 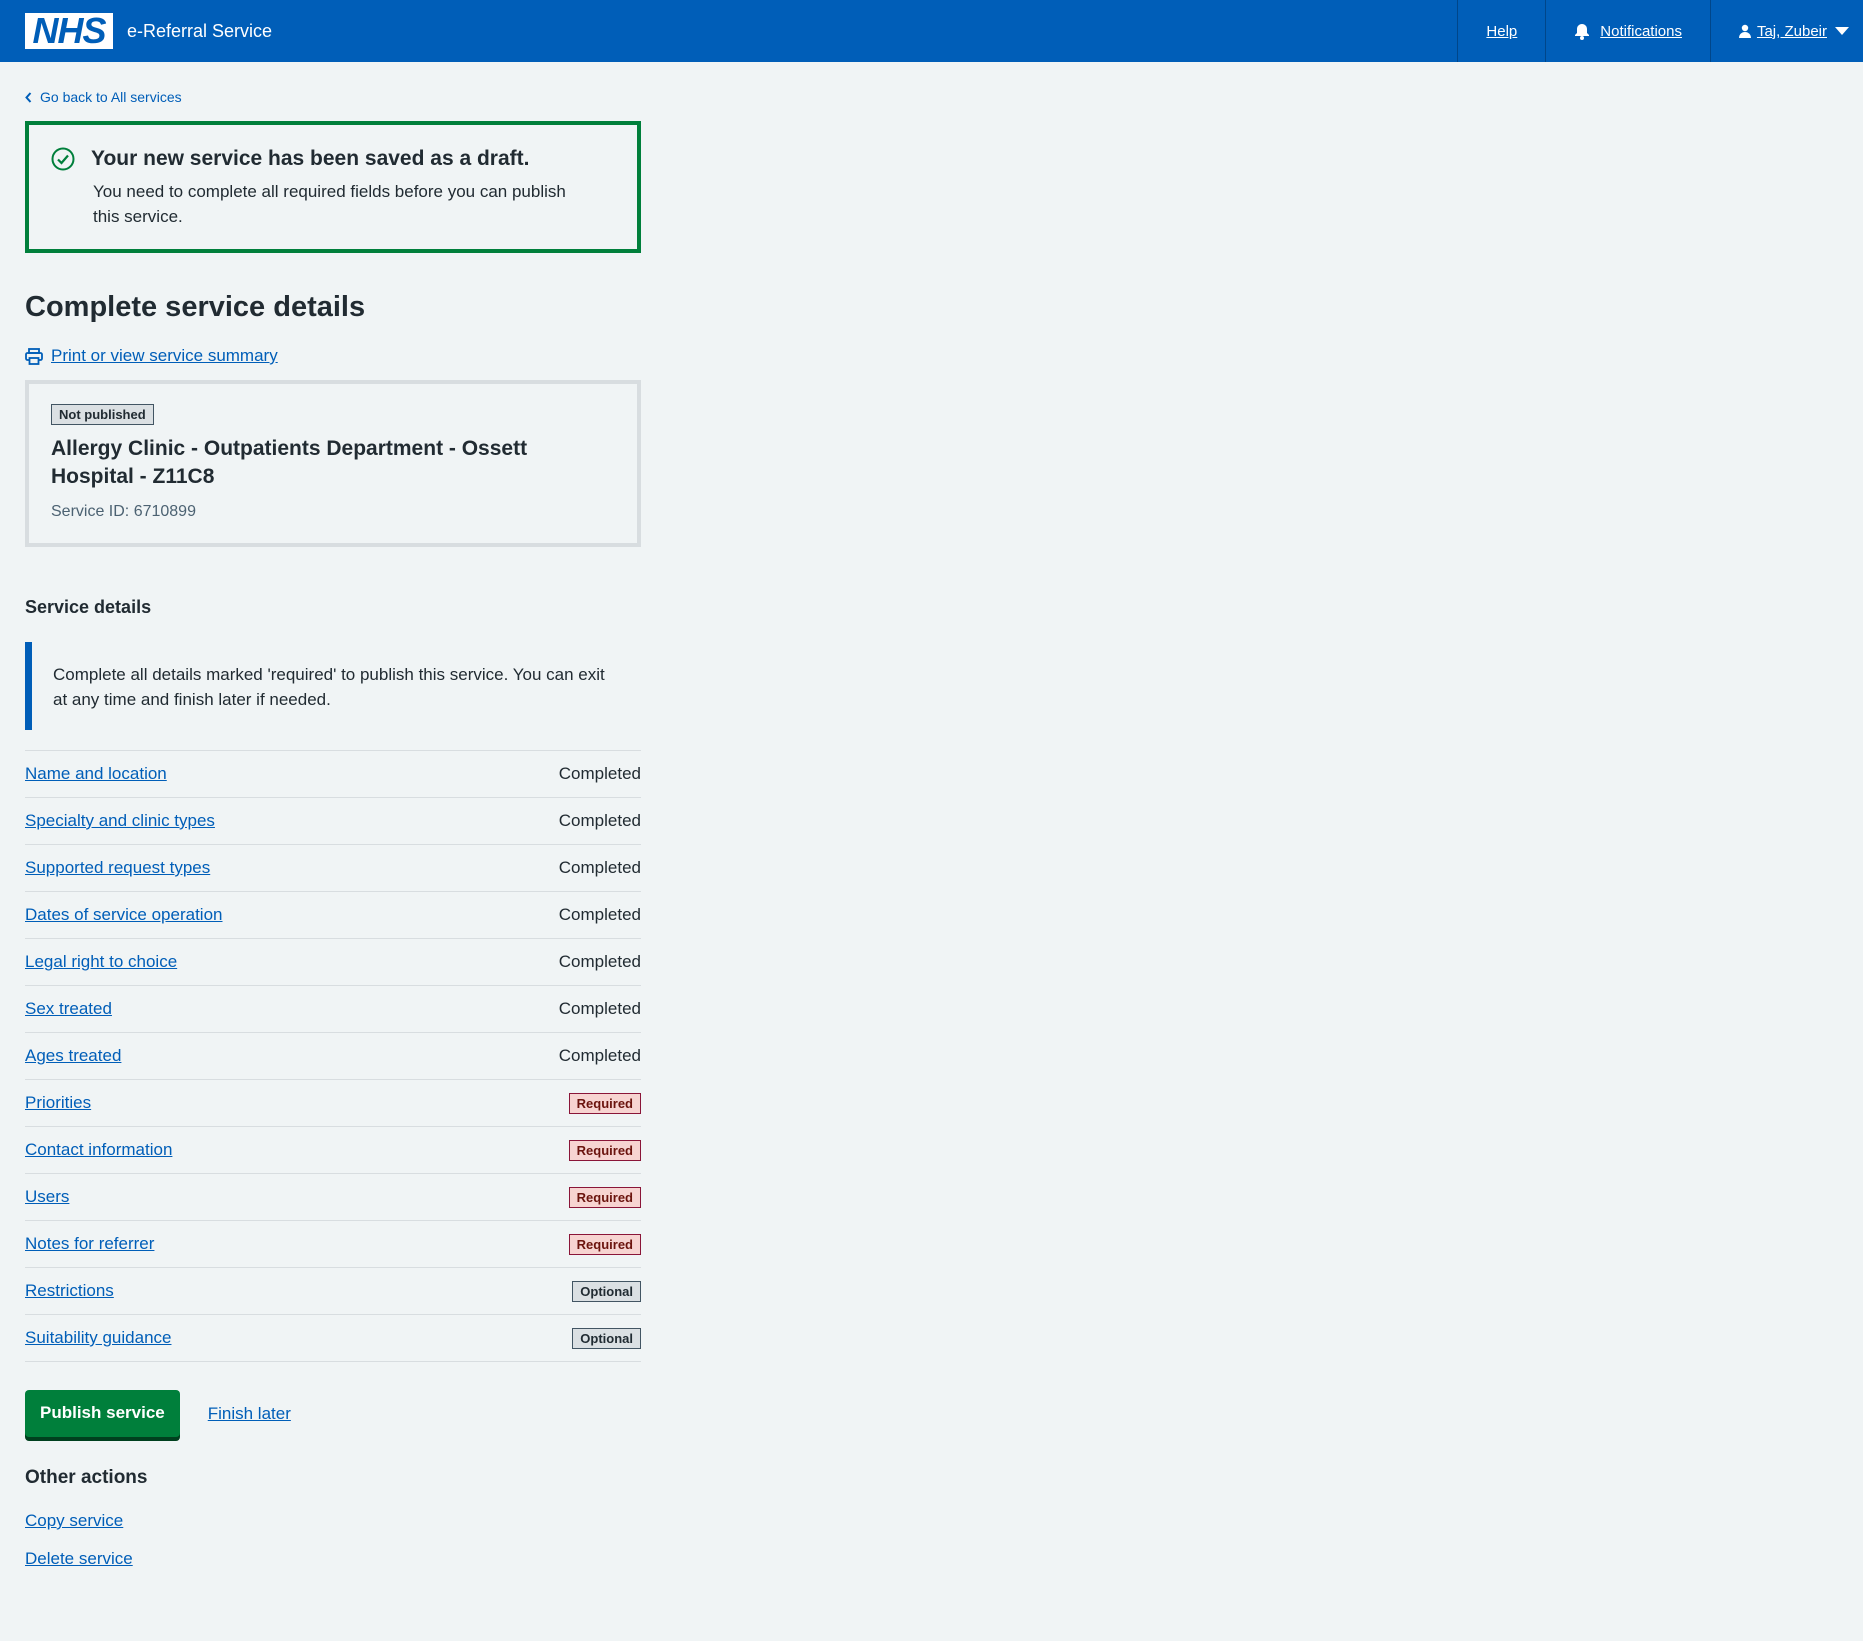 I want to click on task-link: Legal right to choice, so click(x=101, y=962).